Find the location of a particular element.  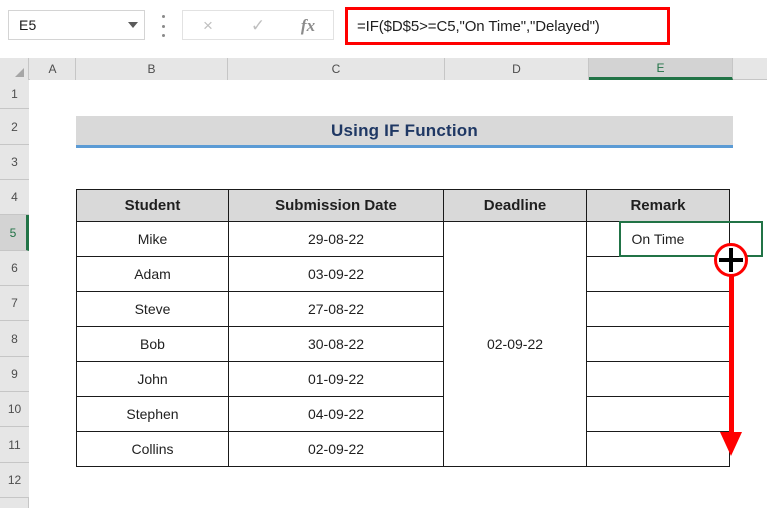

table-row: Collins 02-09-22 is located at coordinates (403, 449).